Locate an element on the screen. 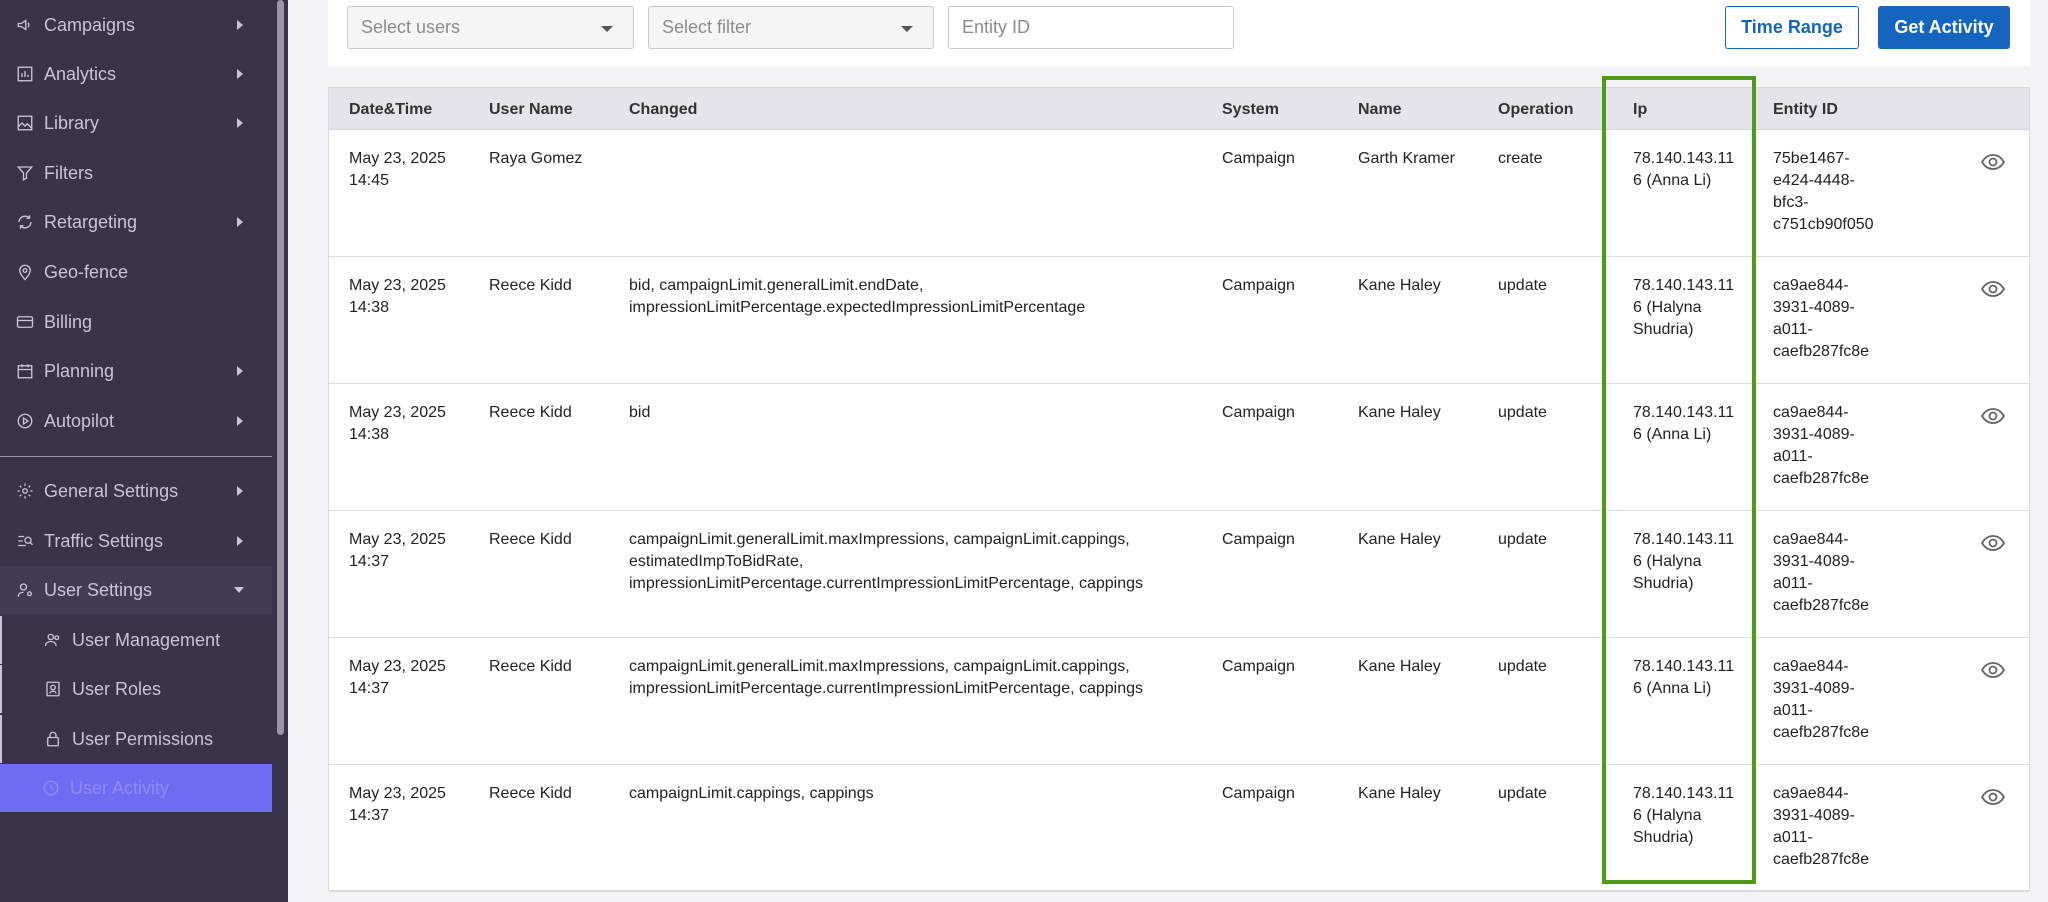  traffic-icon is located at coordinates (25, 541).